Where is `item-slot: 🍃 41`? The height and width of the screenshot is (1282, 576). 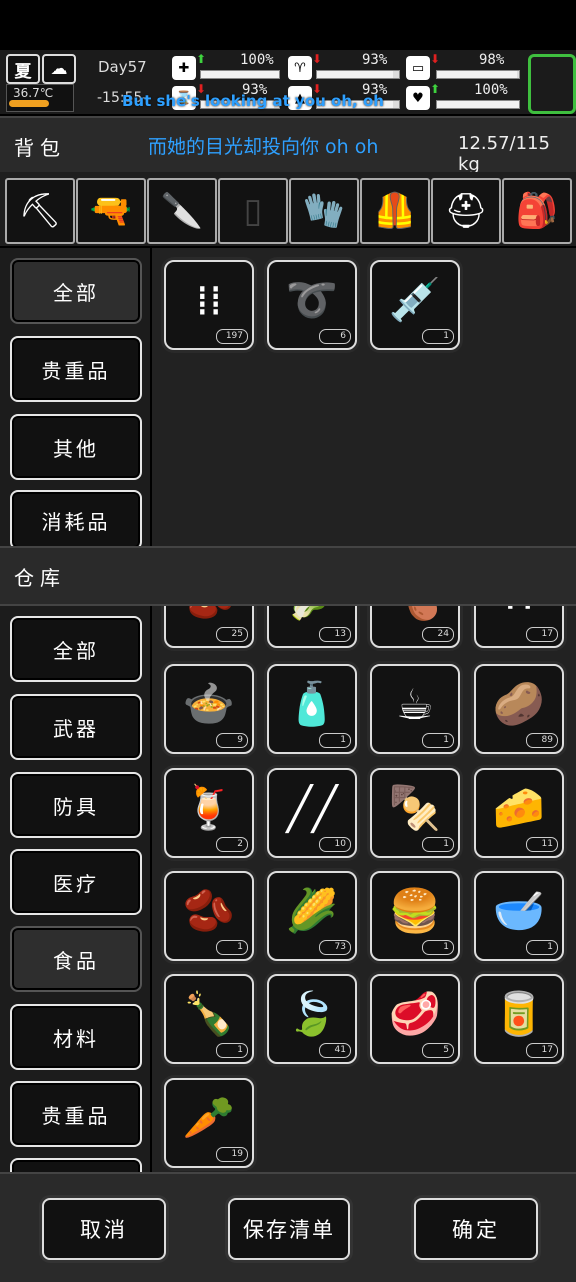 item-slot: 🍃 41 is located at coordinates (312, 1019).